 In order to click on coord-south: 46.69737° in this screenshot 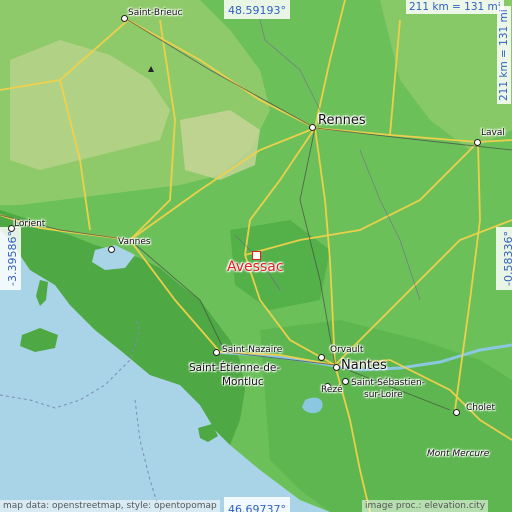, I will do `click(257, 507)`.